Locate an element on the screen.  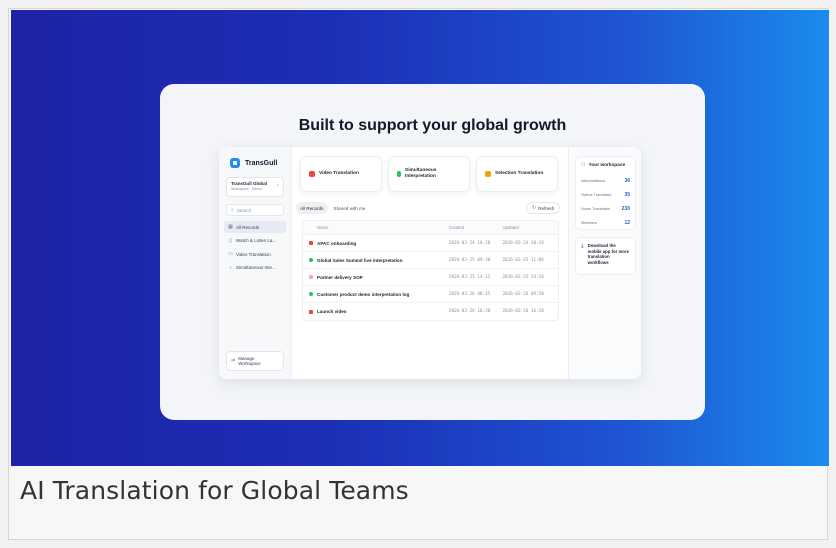
document-icon is located at coordinates (311, 277).